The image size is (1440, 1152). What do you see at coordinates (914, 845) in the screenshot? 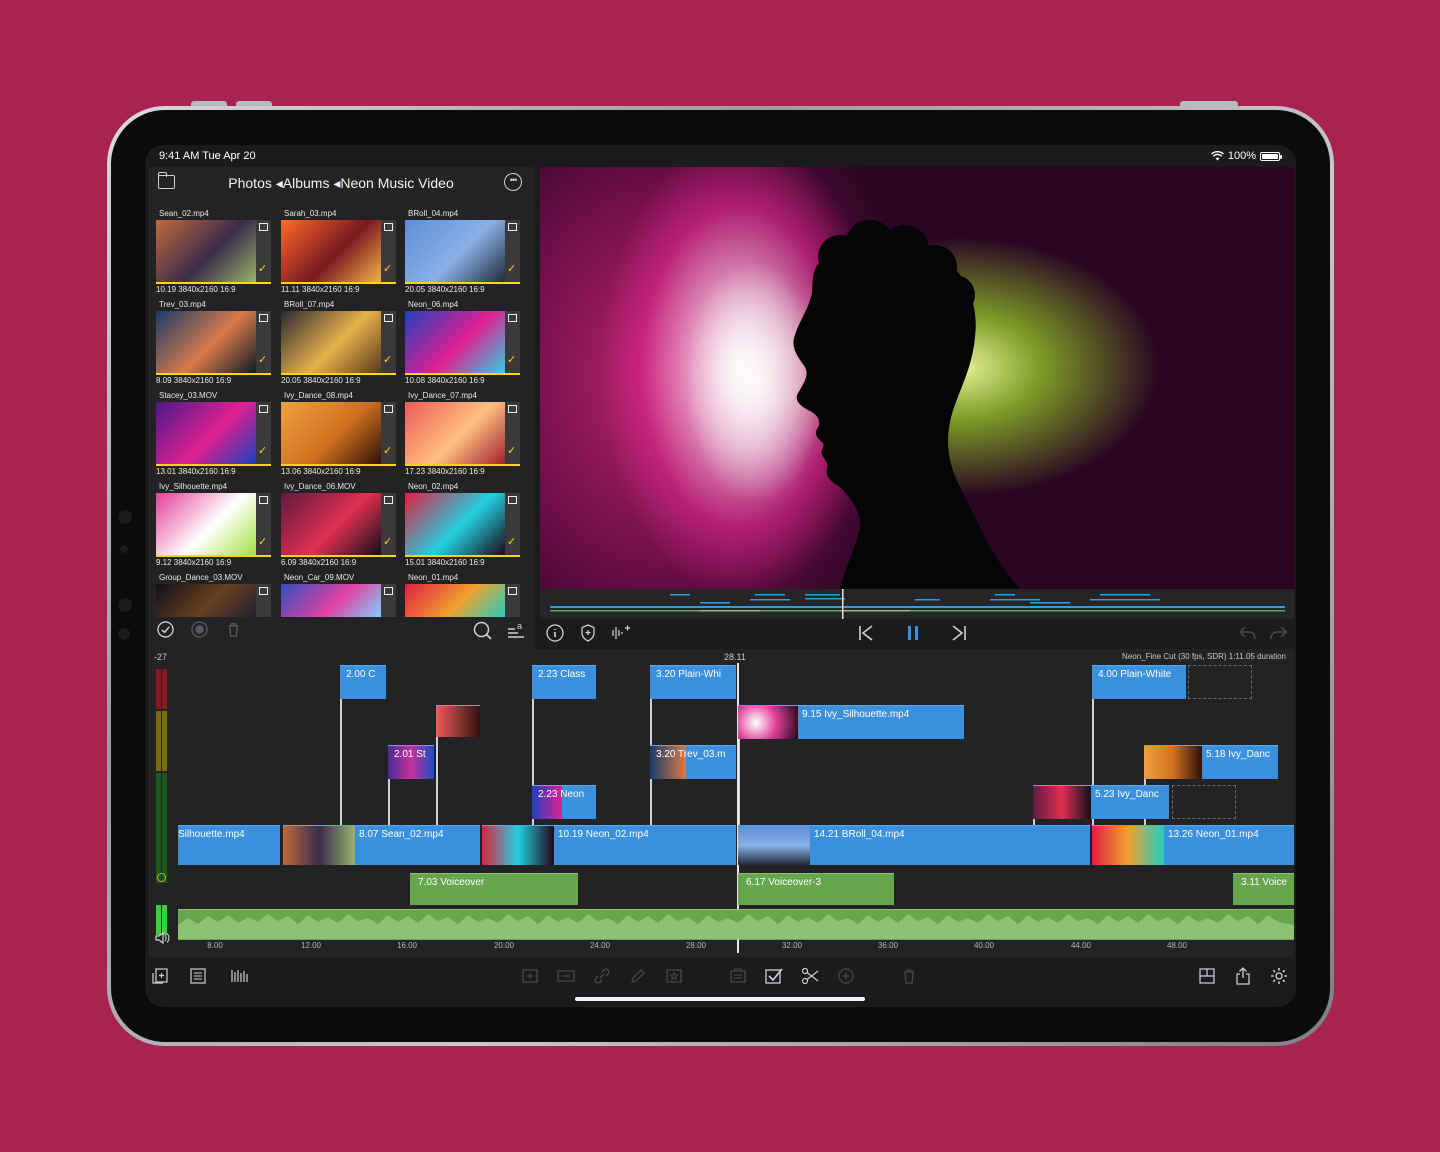
I see `primary-clip: 14.21 BRoll_04.mp4` at bounding box center [914, 845].